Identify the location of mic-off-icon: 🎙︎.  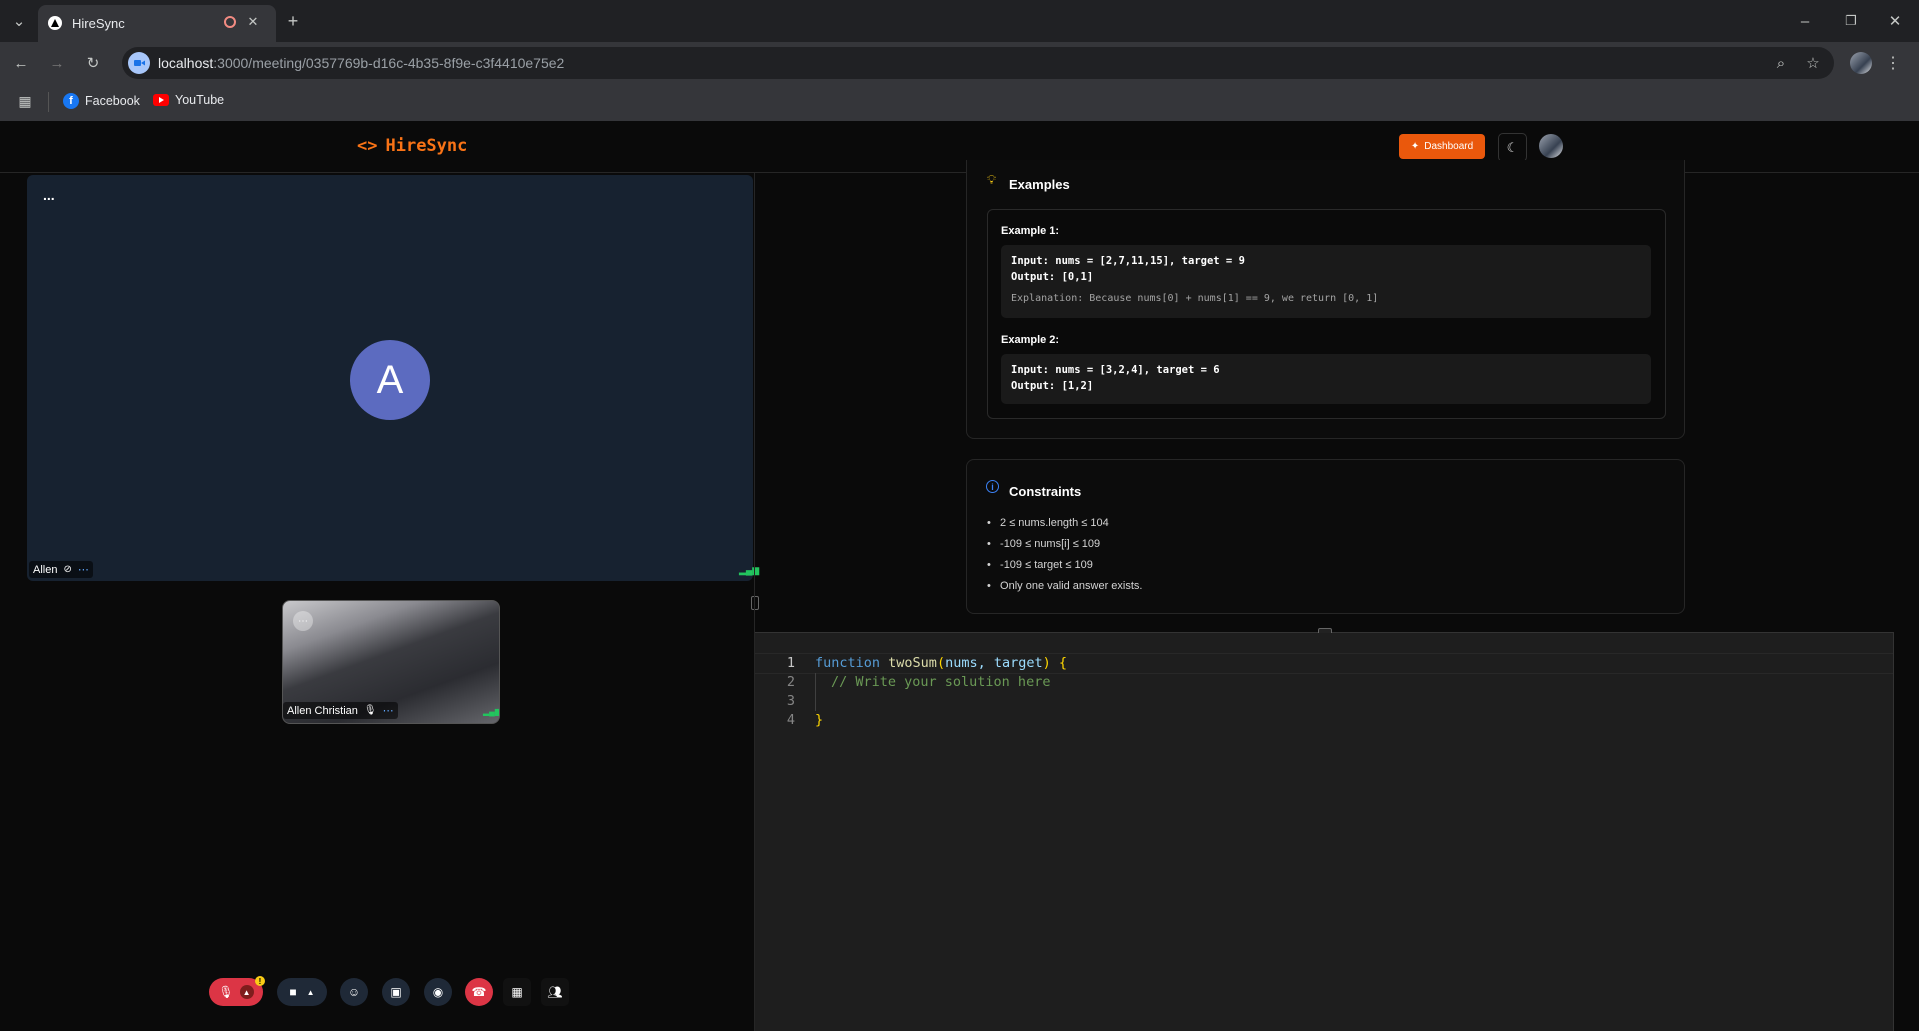
(226, 992).